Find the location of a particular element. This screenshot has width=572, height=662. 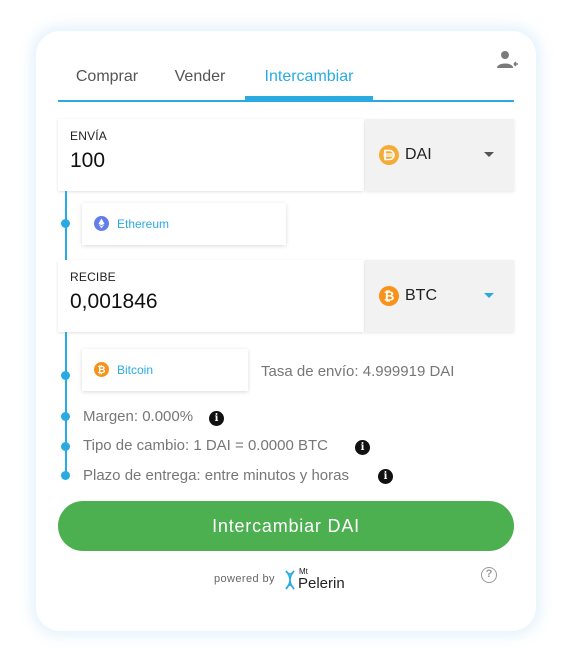

bitcoin-coin-icon: ₿ is located at coordinates (389, 296).